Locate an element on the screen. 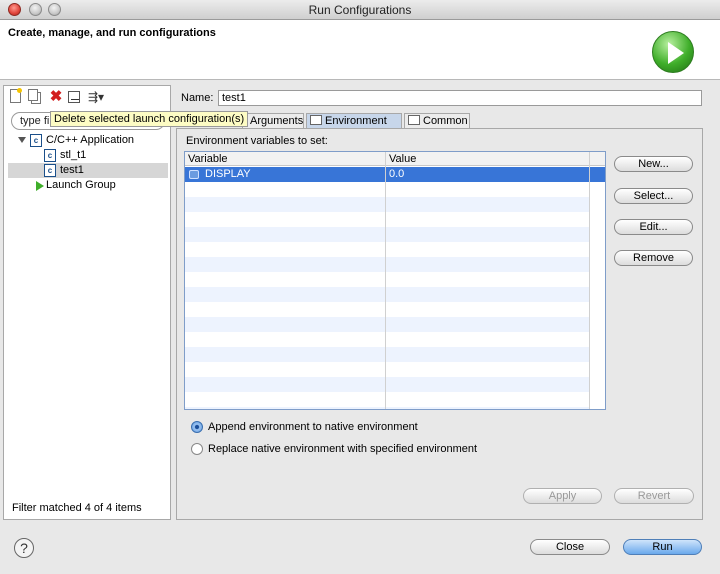 Image resolution: width=720 pixels, height=574 pixels. column-header-value: Value is located at coordinates (486, 159).